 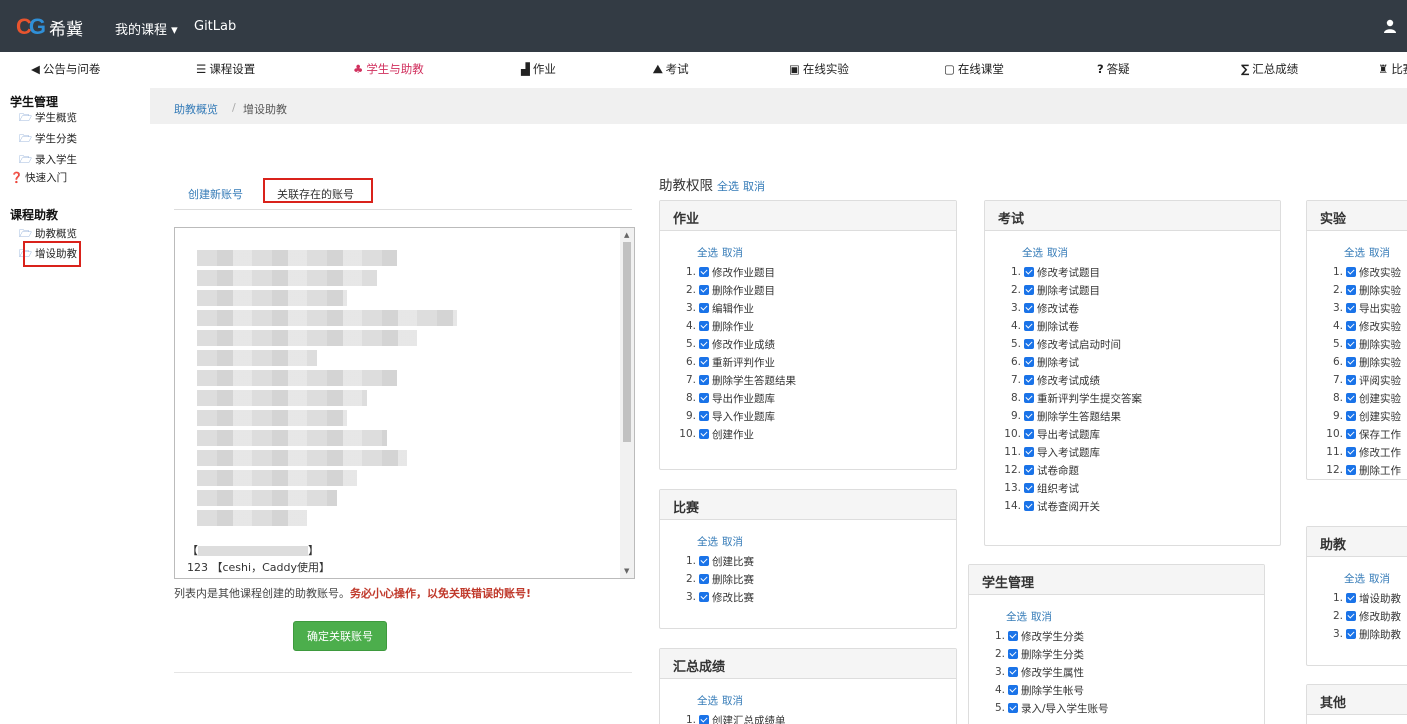 I want to click on permission-item: 1. 创建比赛, so click(x=817, y=561).